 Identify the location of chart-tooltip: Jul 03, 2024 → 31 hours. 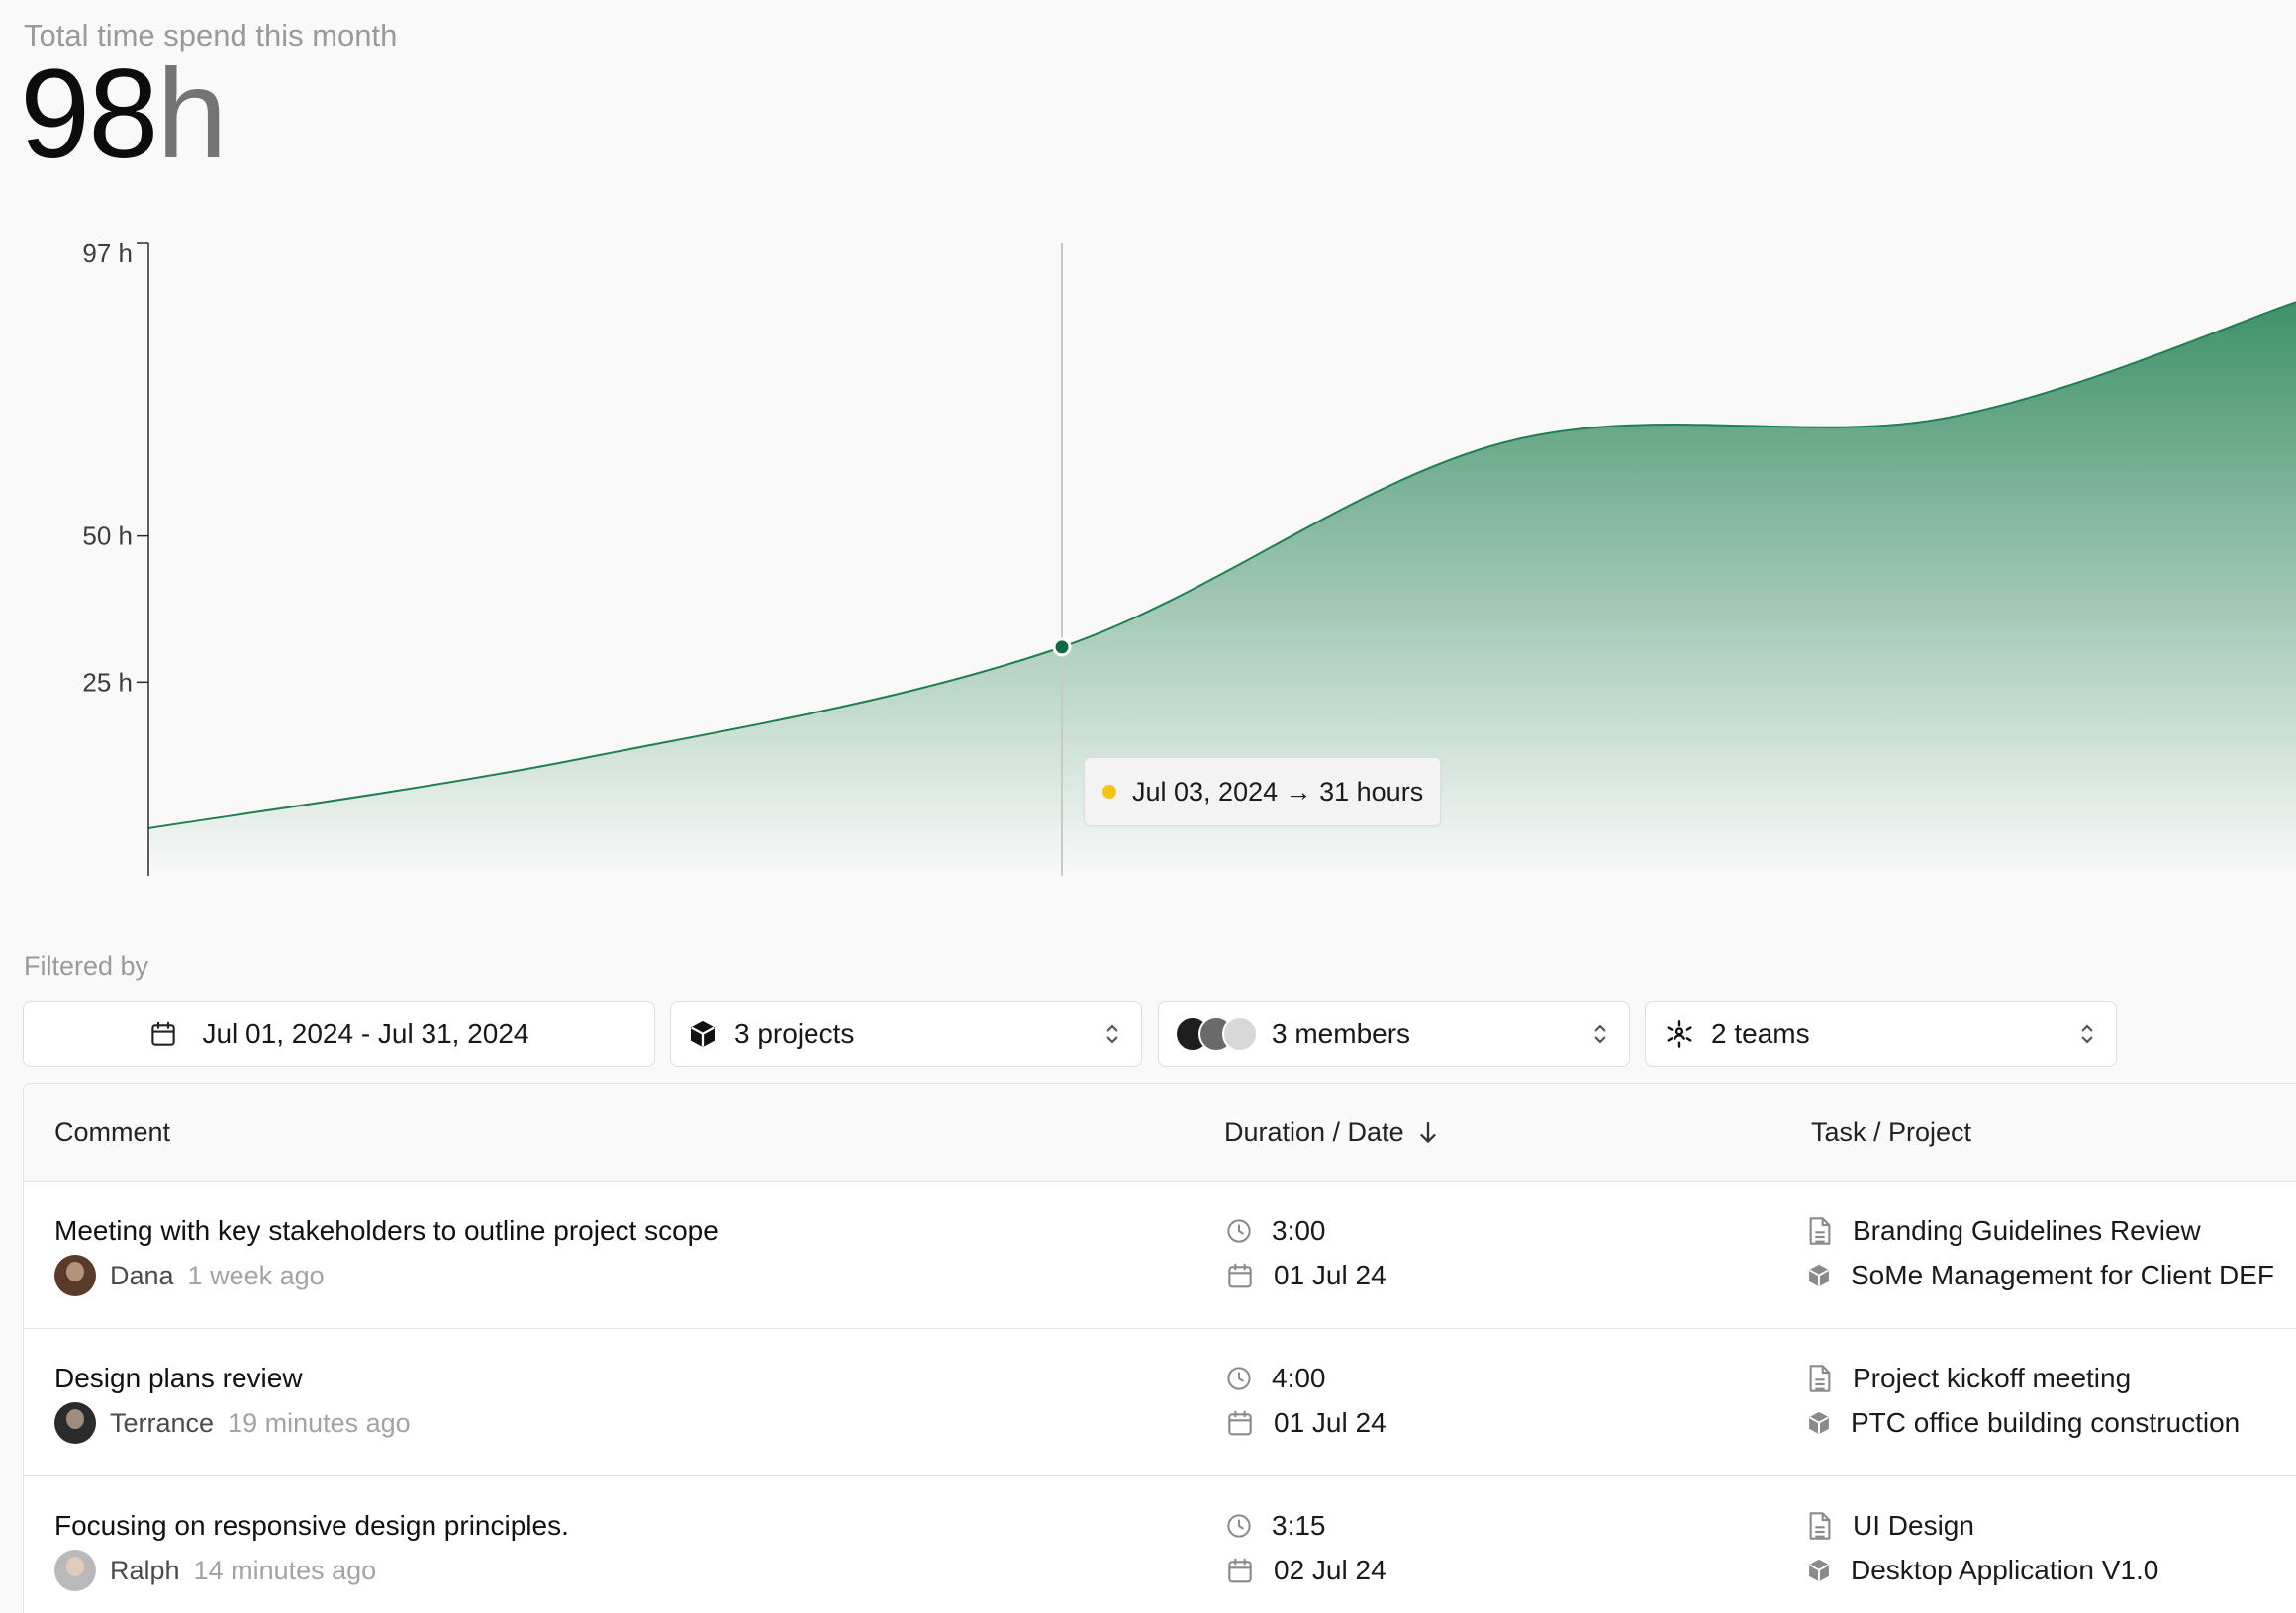
(1263, 791).